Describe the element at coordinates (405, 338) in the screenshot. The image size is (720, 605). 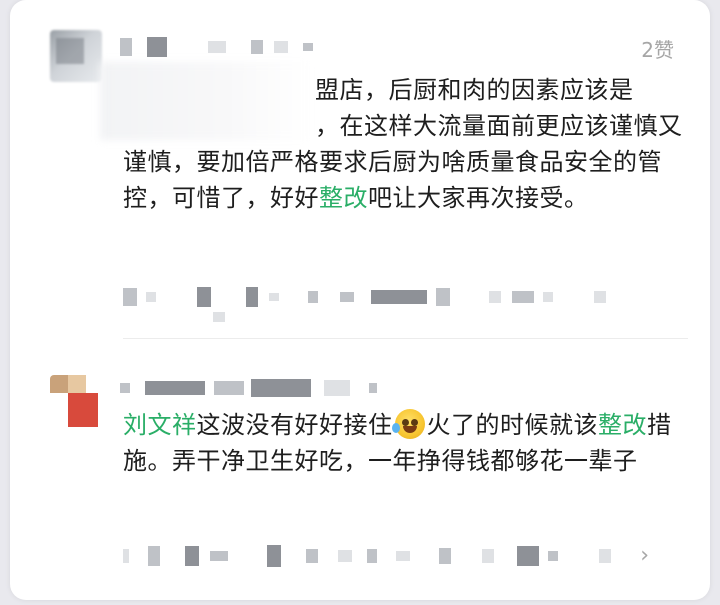
I see `divider` at that location.